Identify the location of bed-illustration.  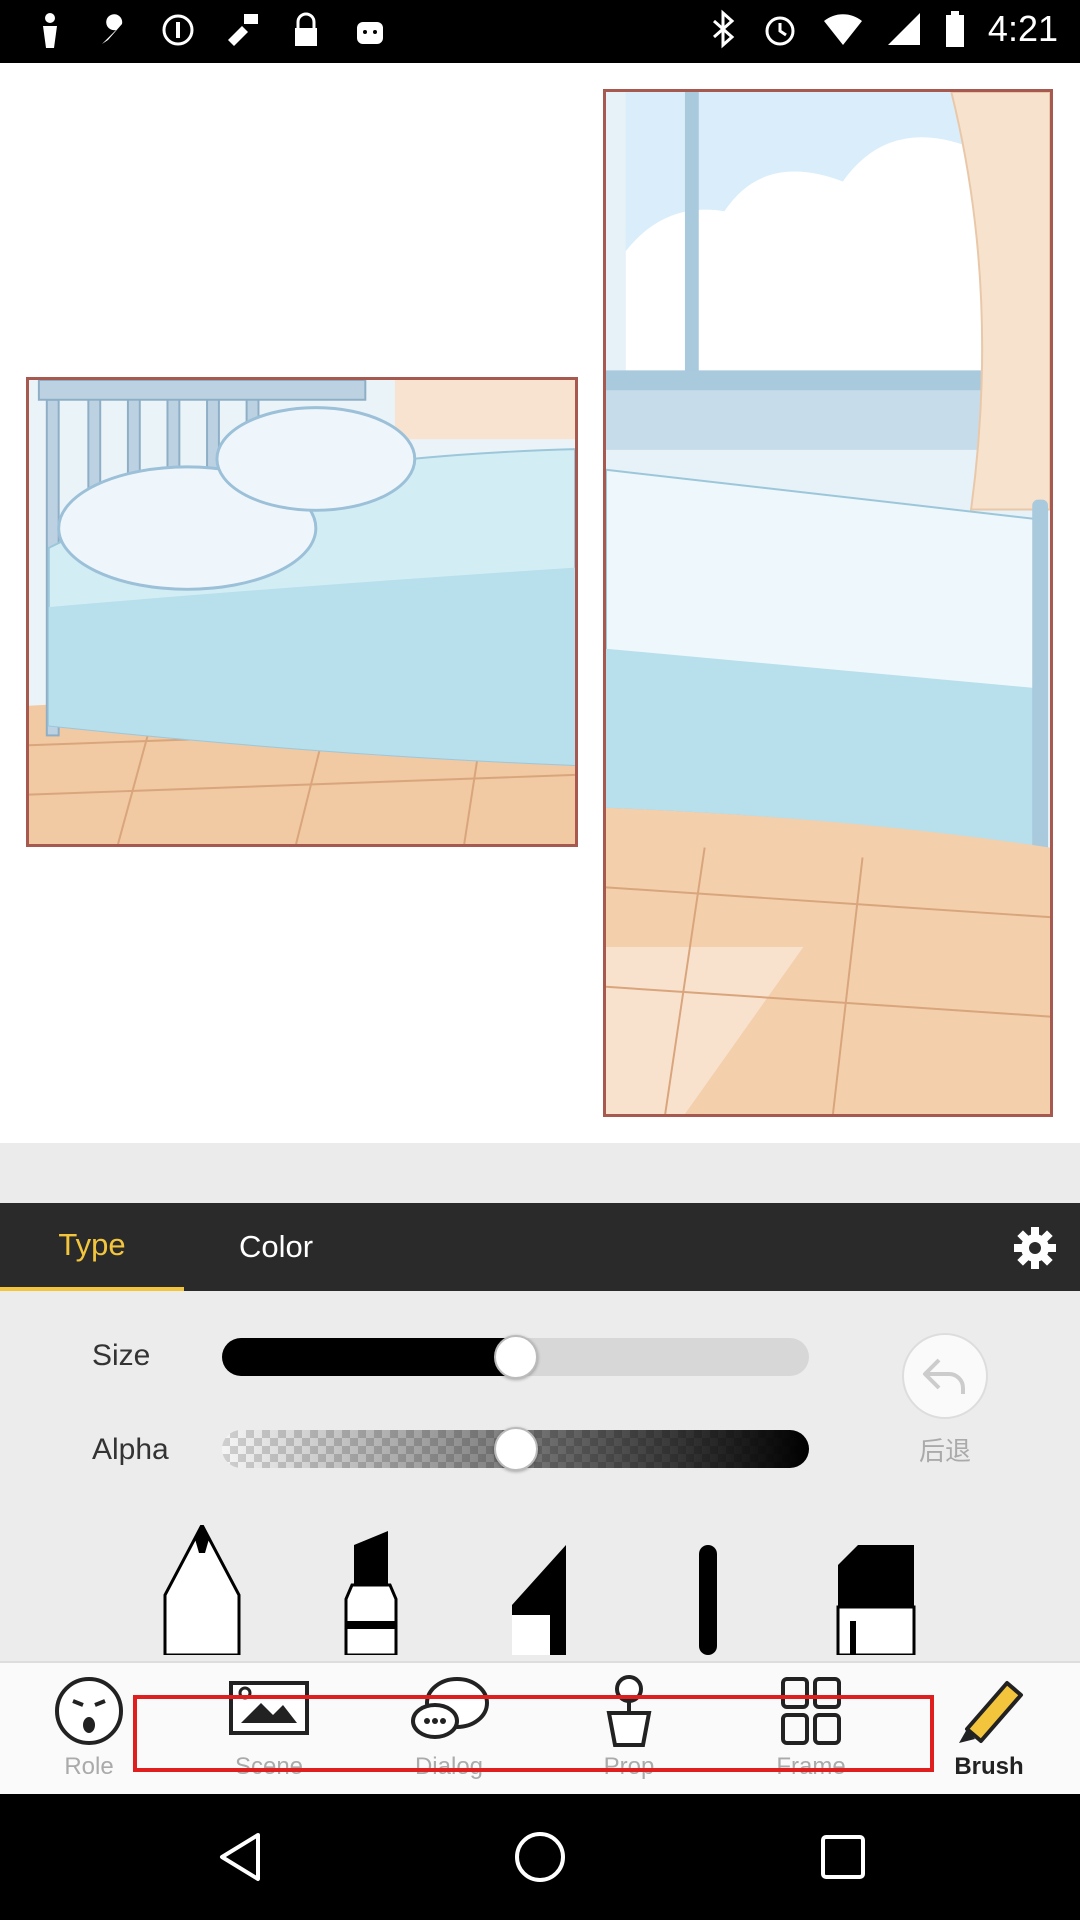
(302, 612).